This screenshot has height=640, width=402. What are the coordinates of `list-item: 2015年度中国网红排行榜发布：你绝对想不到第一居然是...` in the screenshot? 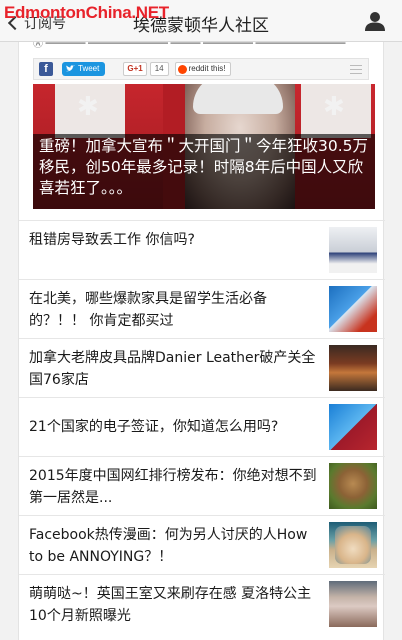 It's located at (202, 485).